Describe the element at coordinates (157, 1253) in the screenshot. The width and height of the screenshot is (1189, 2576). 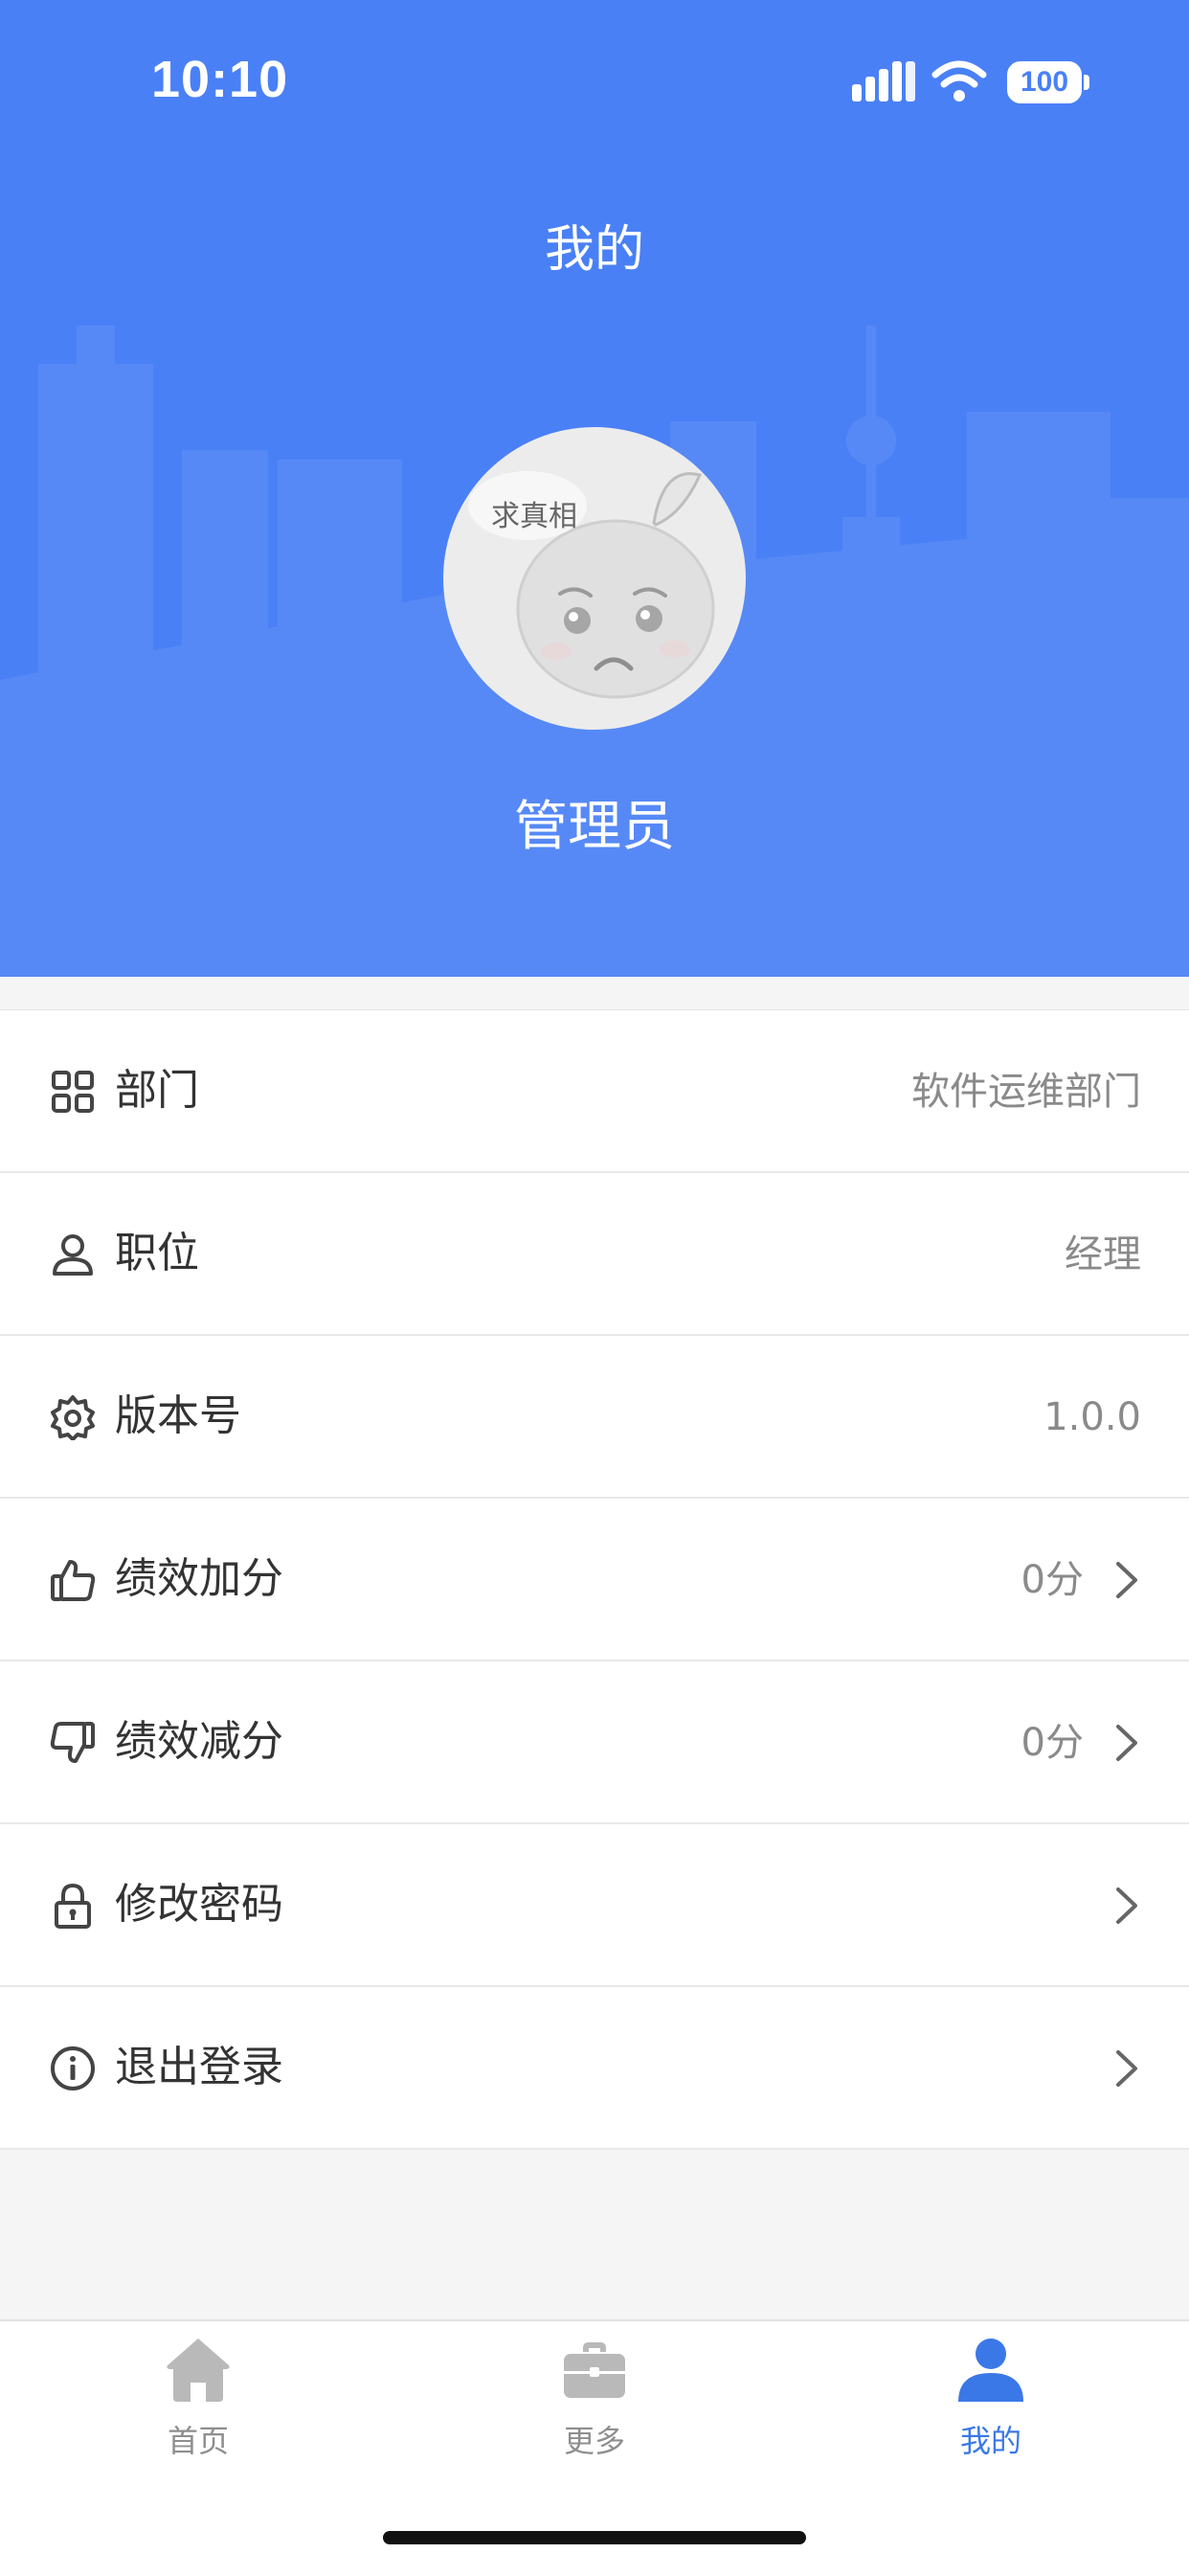
I see `position-label: 职位` at that location.